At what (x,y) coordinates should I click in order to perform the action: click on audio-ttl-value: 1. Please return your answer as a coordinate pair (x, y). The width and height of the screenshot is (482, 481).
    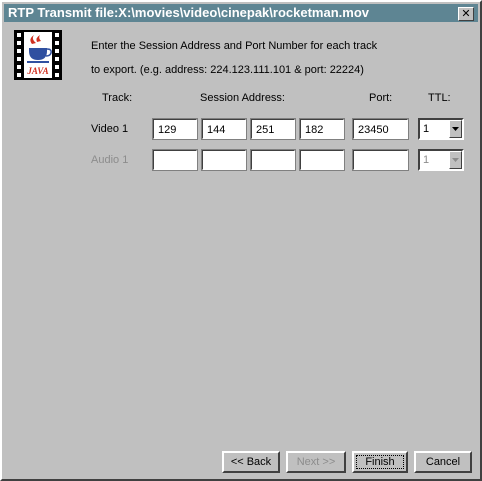
    Looking at the image, I should click on (426, 160).